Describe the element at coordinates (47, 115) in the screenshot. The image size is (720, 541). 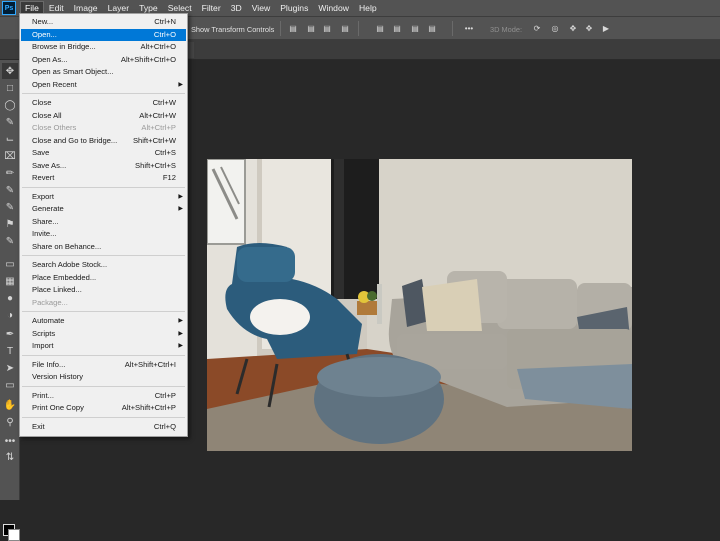
I see `menu-item-label: Close All` at that location.